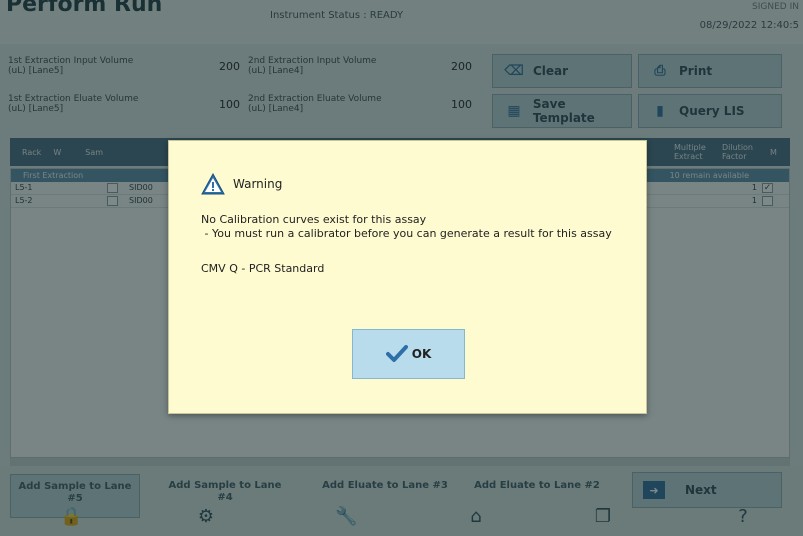  What do you see at coordinates (396, 353) in the screenshot?
I see `checkmark-icon` at bounding box center [396, 353].